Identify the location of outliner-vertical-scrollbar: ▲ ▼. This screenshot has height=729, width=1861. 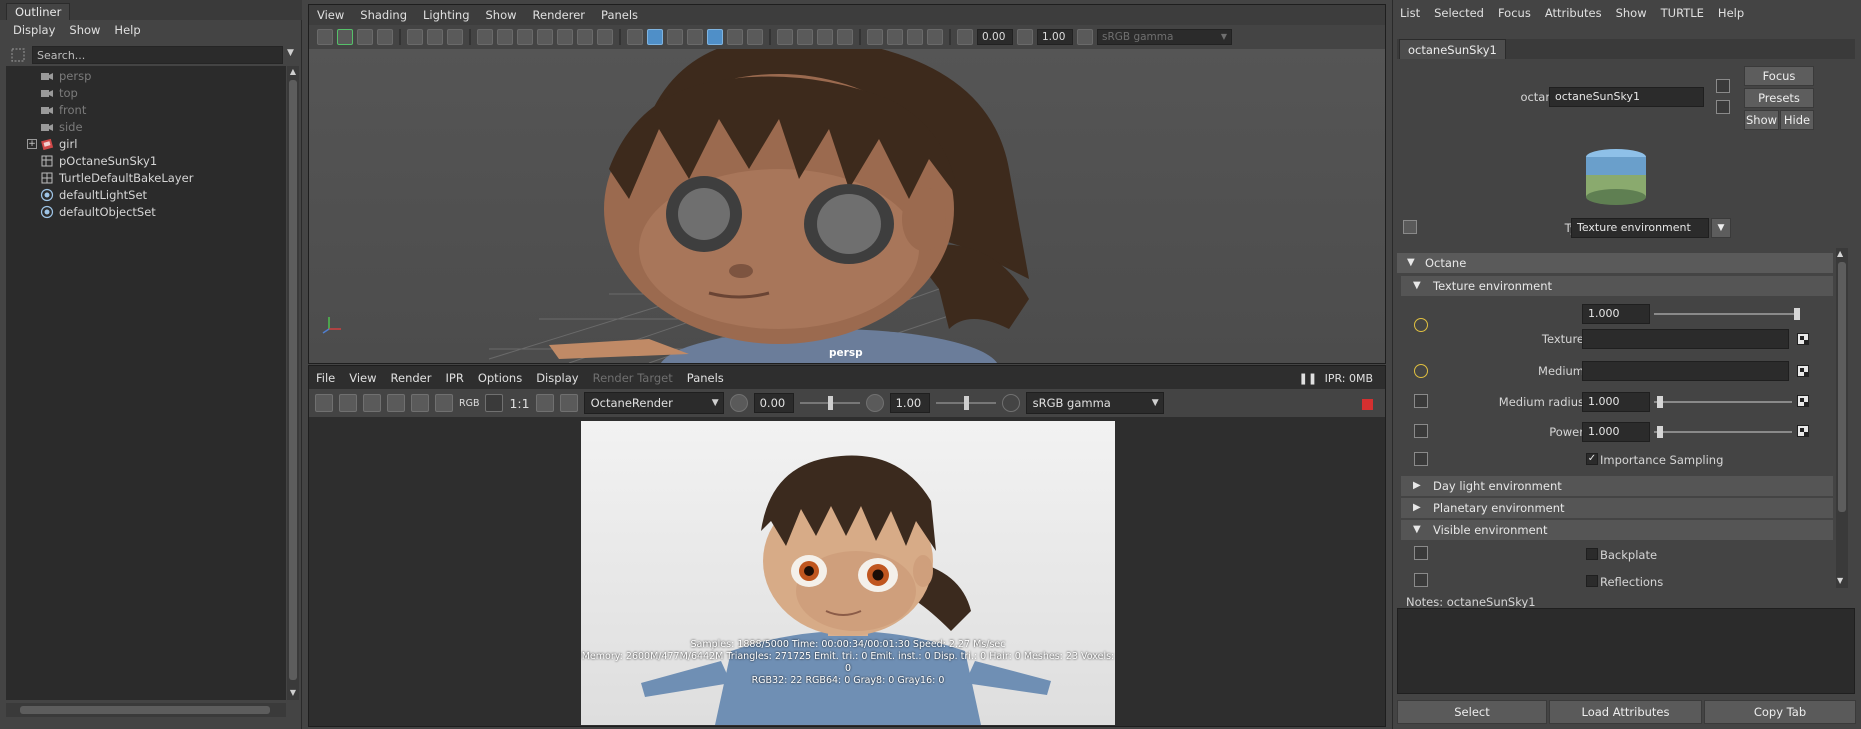
(293, 383).